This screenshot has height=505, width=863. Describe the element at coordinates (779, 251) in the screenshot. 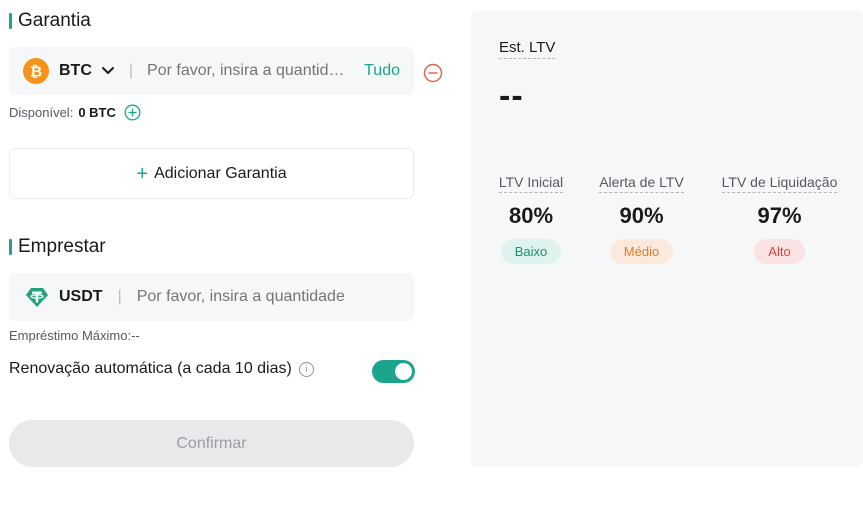

I see `ltv-liquidation-badge: Alto` at that location.